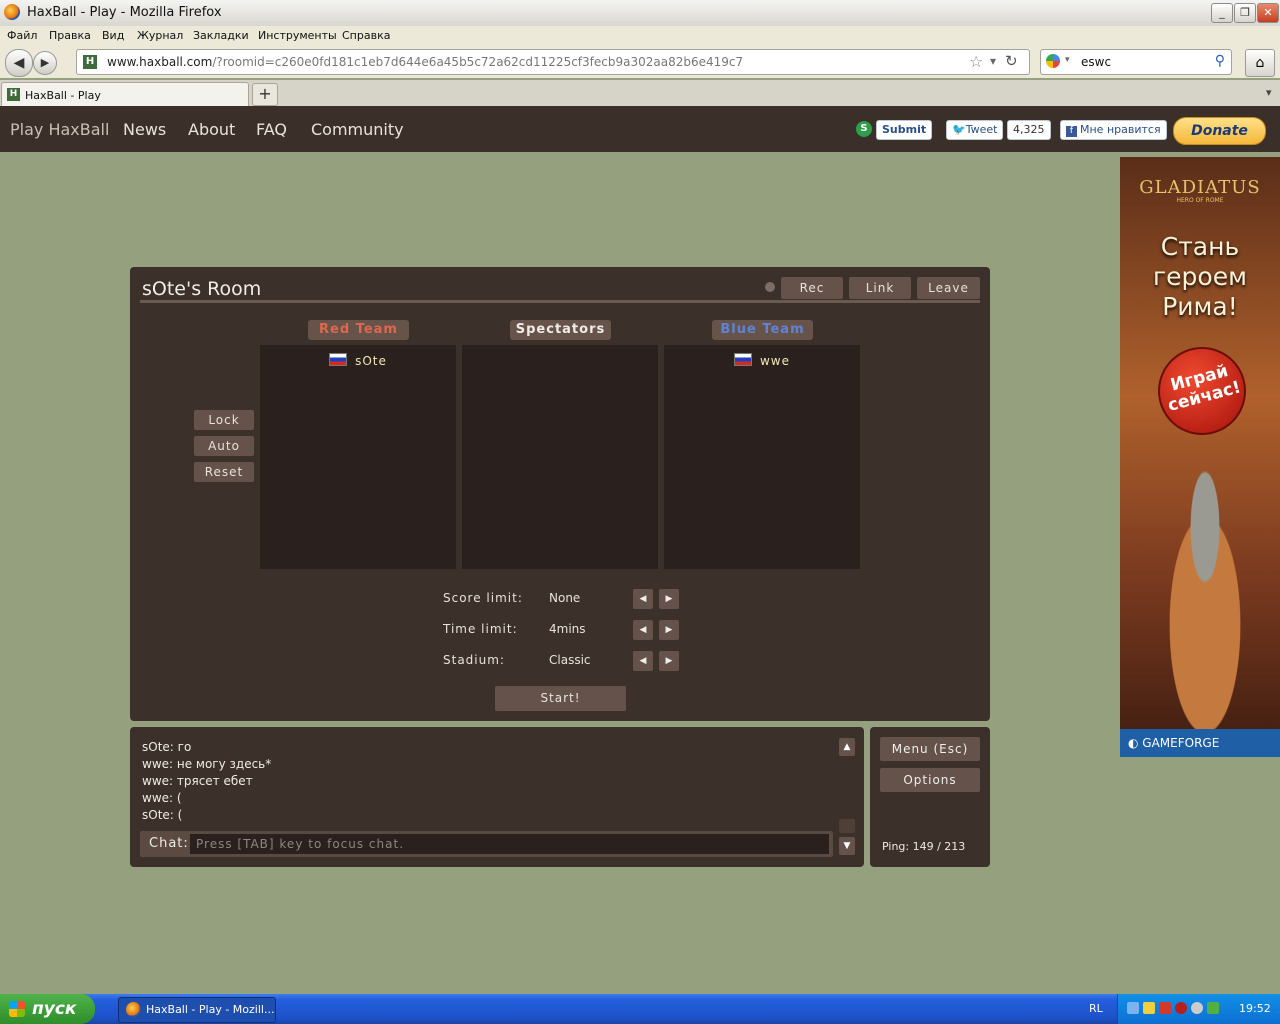 Image resolution: width=1280 pixels, height=1024 pixels. I want to click on score-limit-label: Score limit:, so click(483, 598).